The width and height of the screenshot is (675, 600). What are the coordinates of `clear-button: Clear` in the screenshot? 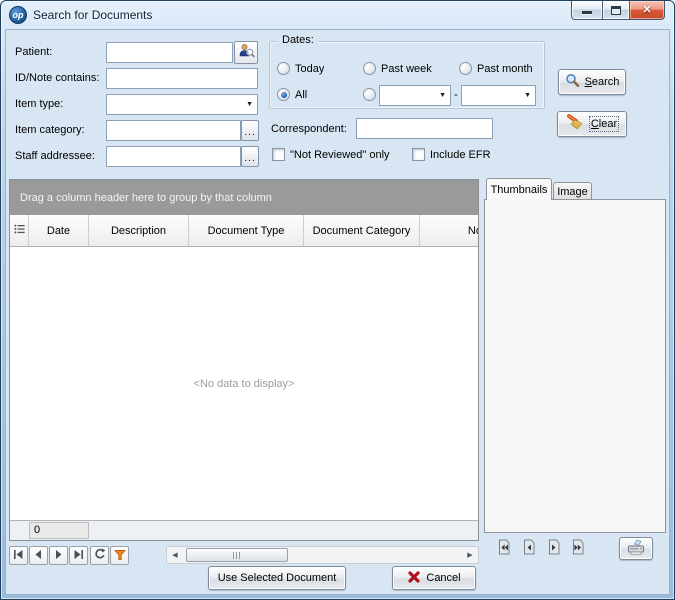 It's located at (592, 124).